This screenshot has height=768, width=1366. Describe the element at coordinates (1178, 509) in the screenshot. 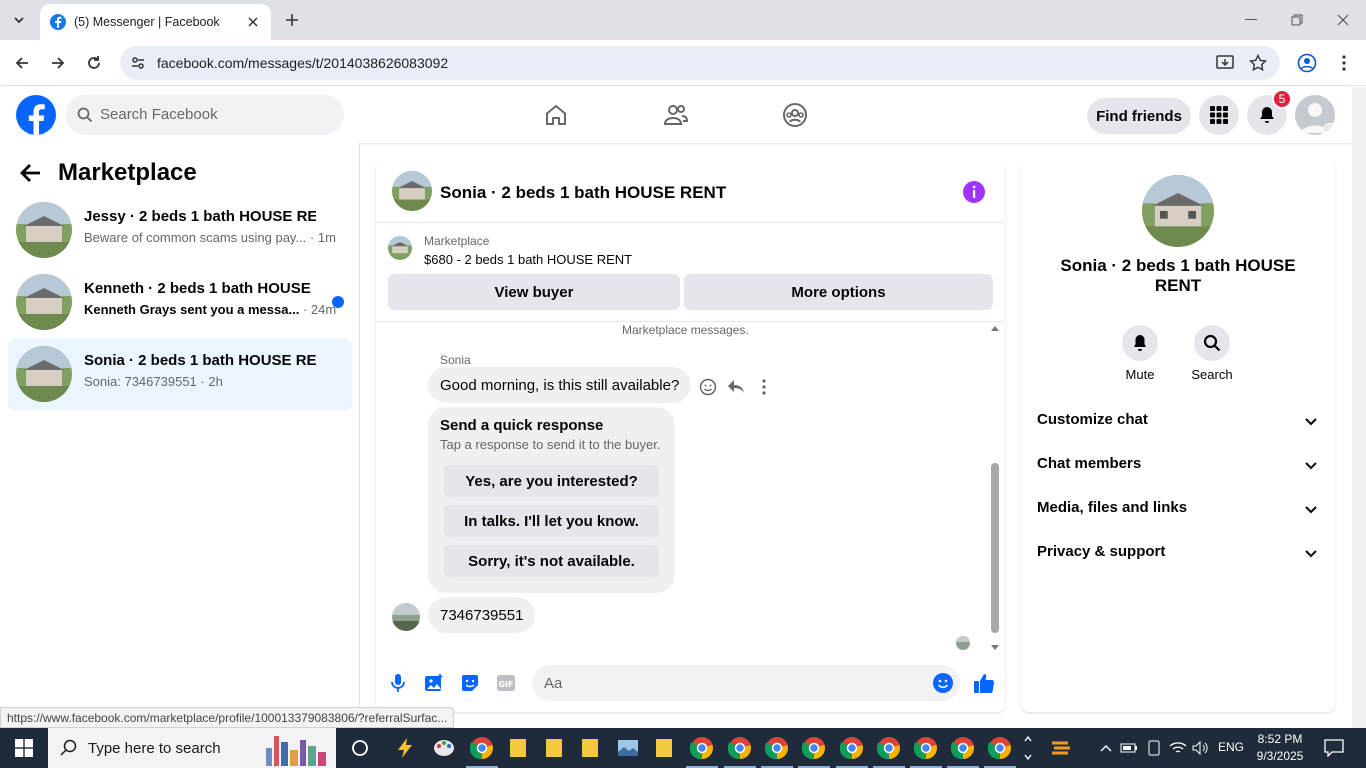

I see `section-media-files-links: Media, files and links` at that location.